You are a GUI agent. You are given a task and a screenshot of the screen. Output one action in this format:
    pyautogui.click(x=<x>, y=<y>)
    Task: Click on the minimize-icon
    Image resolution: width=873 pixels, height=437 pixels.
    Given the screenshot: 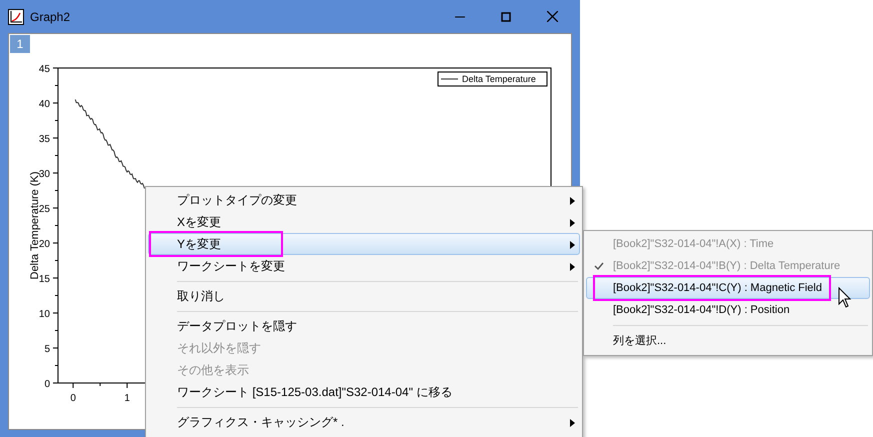 What is the action you would take?
    pyautogui.click(x=460, y=17)
    